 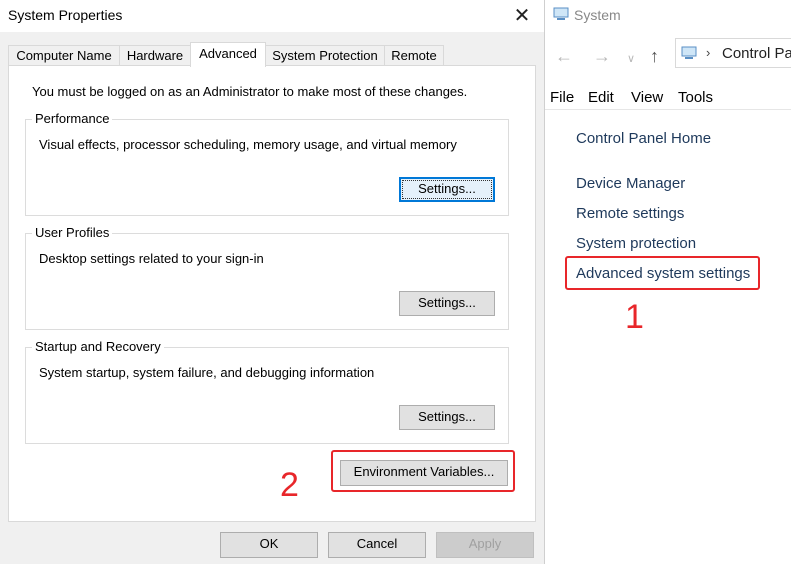 I want to click on control-panel-icon, so click(x=689, y=52).